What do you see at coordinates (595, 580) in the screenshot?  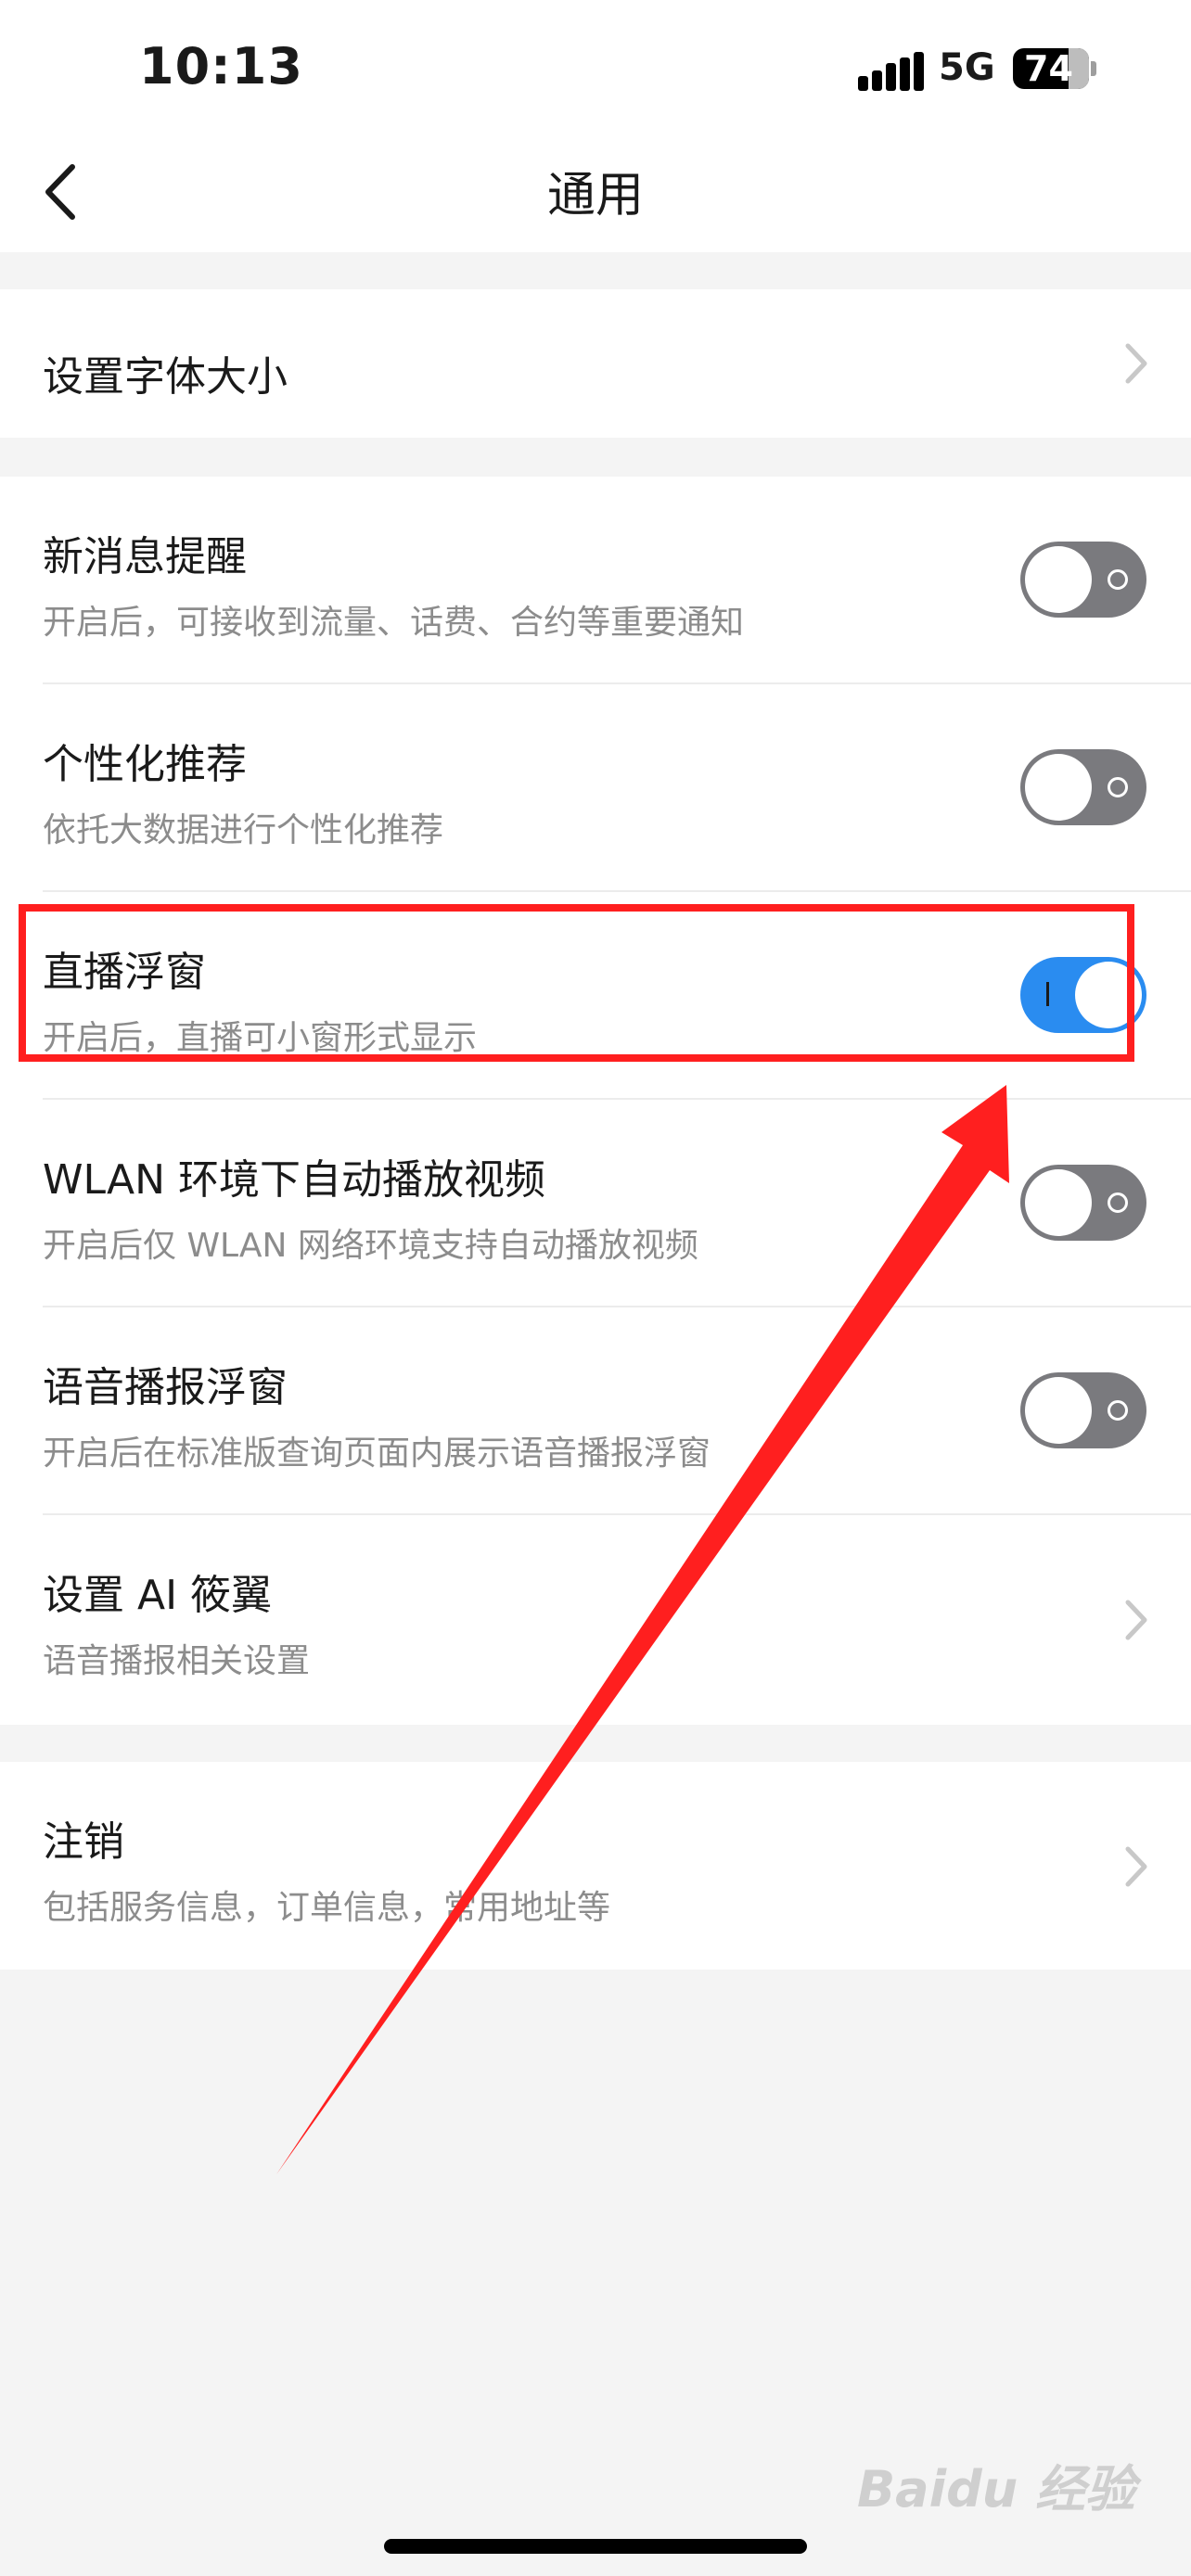 I see `settings-row-new-message-alert: 新消息提醒 开启后，可接收到流量、话费、合约等重要通知` at bounding box center [595, 580].